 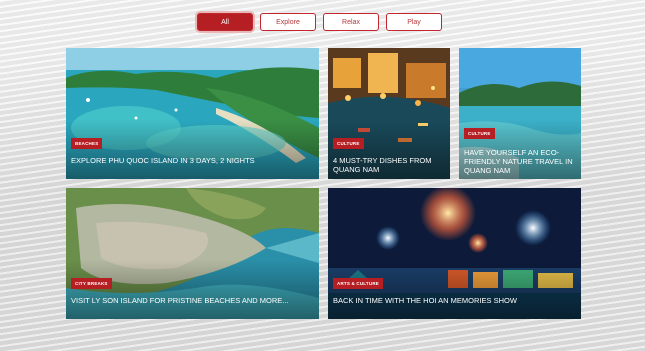 What do you see at coordinates (351, 22) in the screenshot?
I see `filter-relax-button: Relax` at bounding box center [351, 22].